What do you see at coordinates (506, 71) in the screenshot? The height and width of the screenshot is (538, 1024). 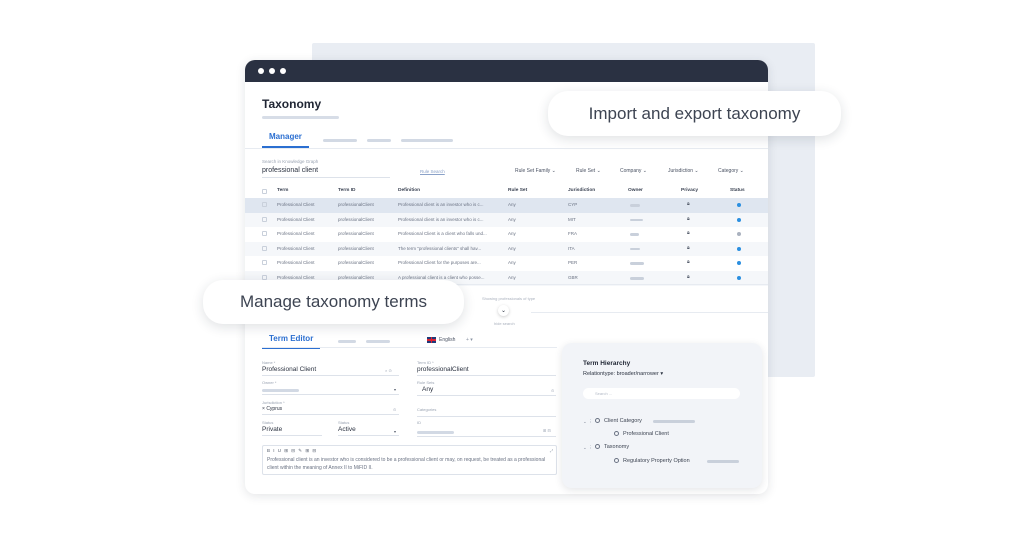 I see `window-titlebar` at bounding box center [506, 71].